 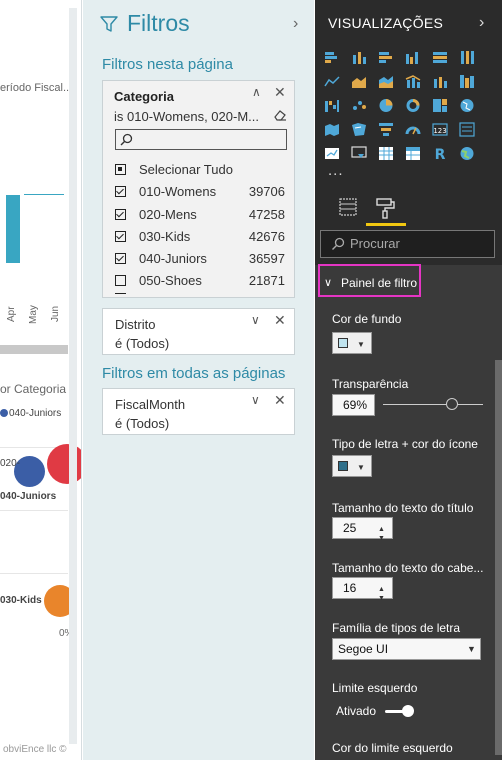 What do you see at coordinates (266, 191) in the screenshot?
I see `option-count: 39706` at bounding box center [266, 191].